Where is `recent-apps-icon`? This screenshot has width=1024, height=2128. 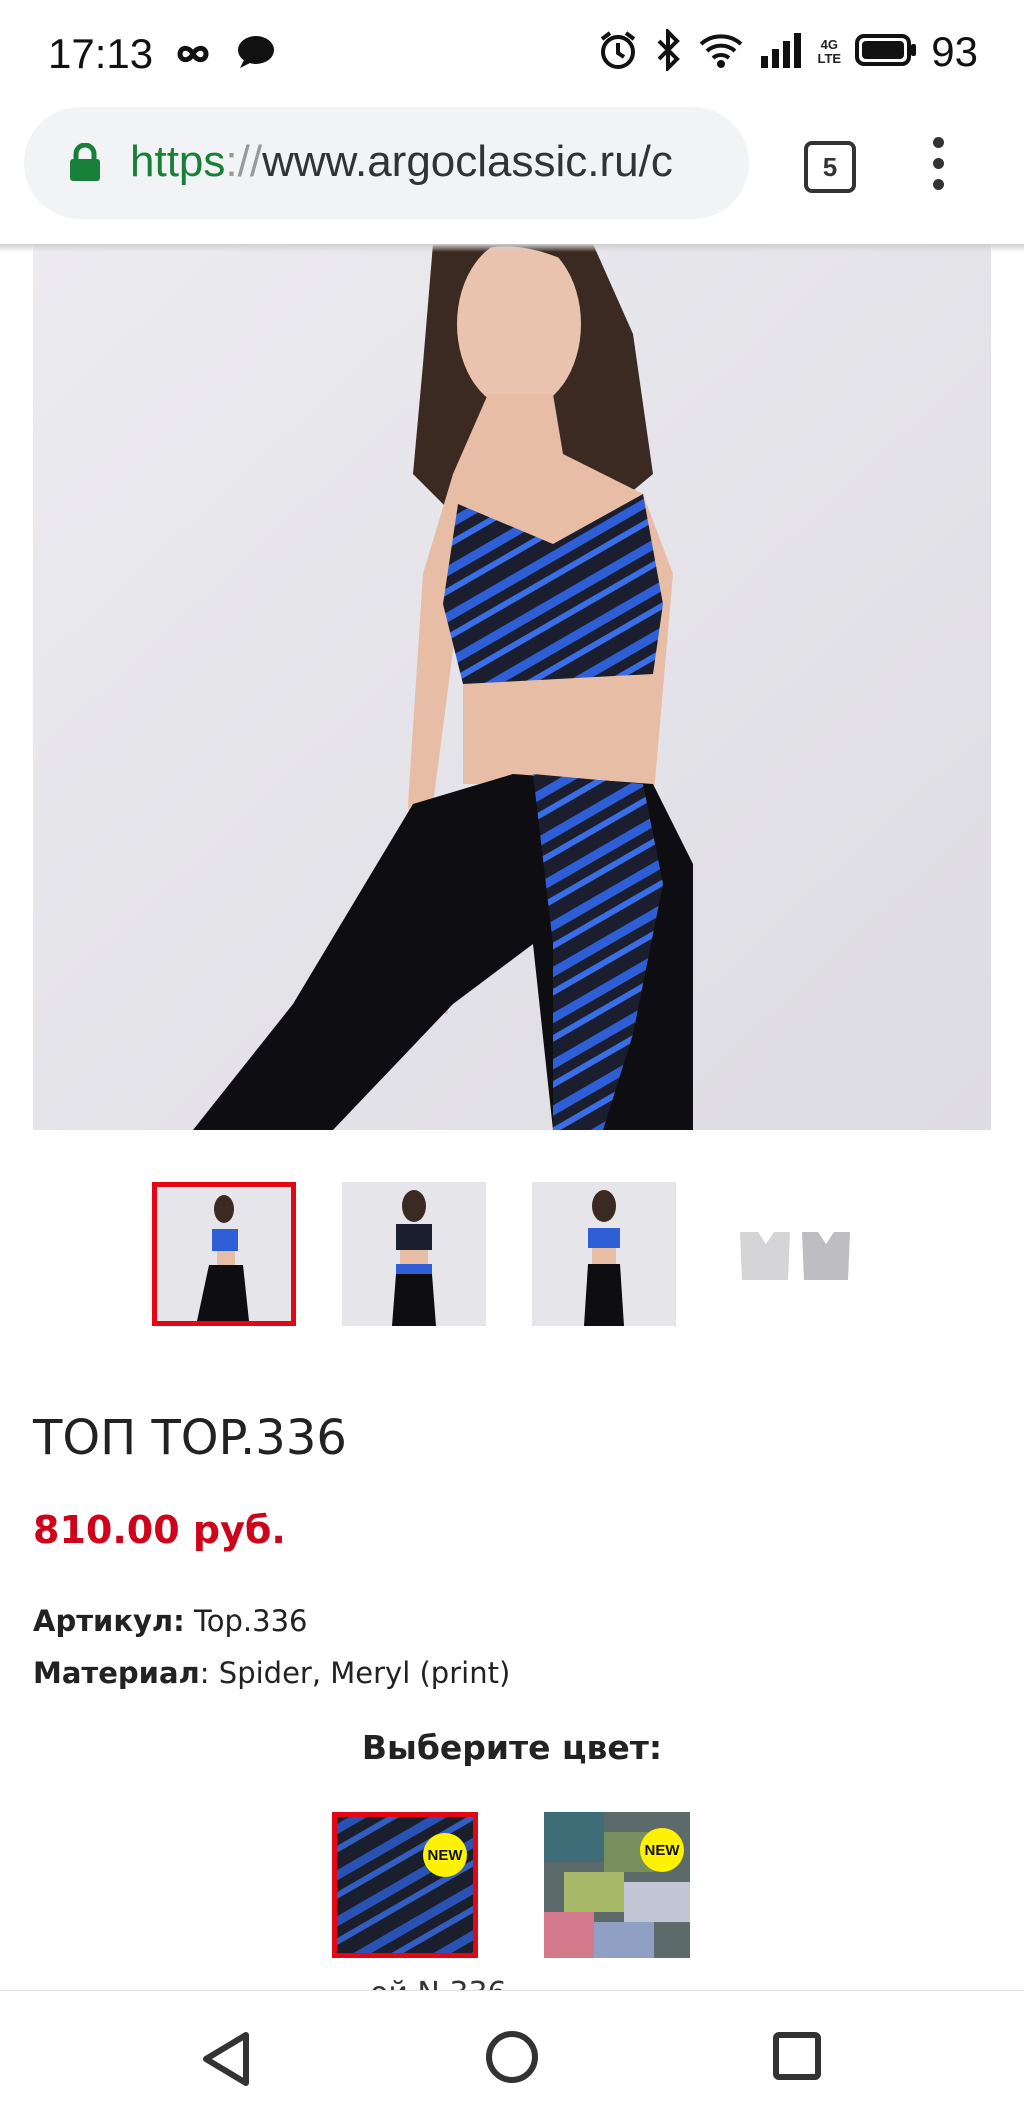
recent-apps-icon is located at coordinates (797, 2058).